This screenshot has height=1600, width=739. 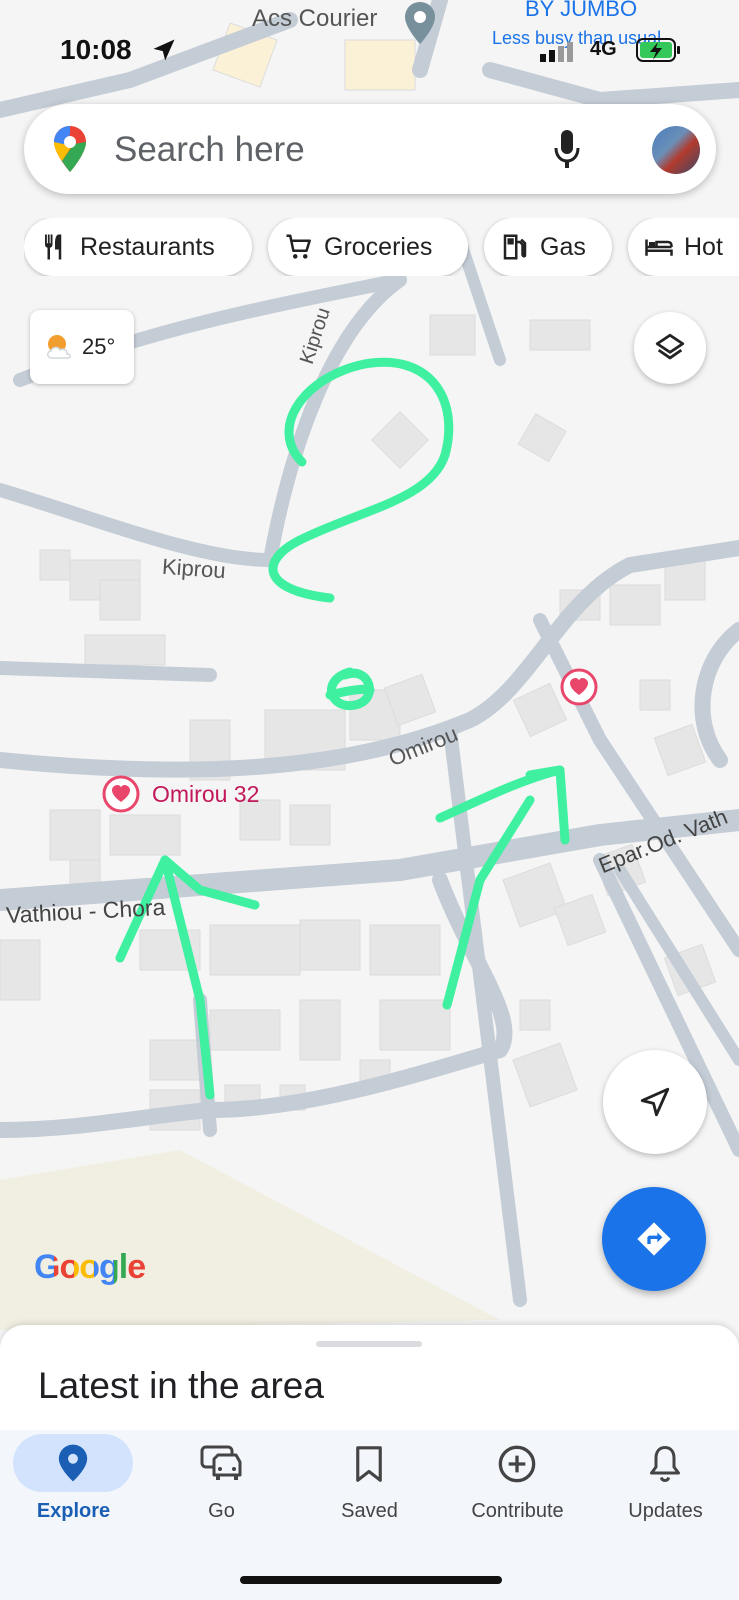 I want to click on nav-label: Contribute, so click(x=517, y=1511).